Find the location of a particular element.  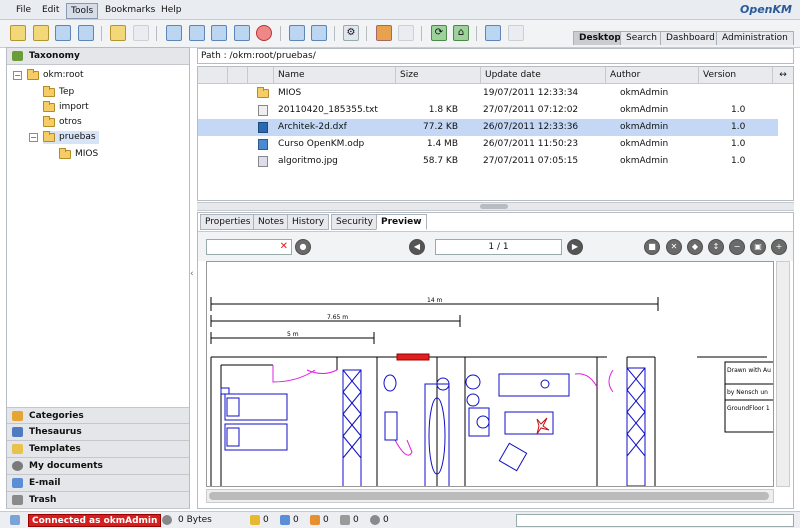

bytes-used: 0 Bytes is located at coordinates (195, 520).